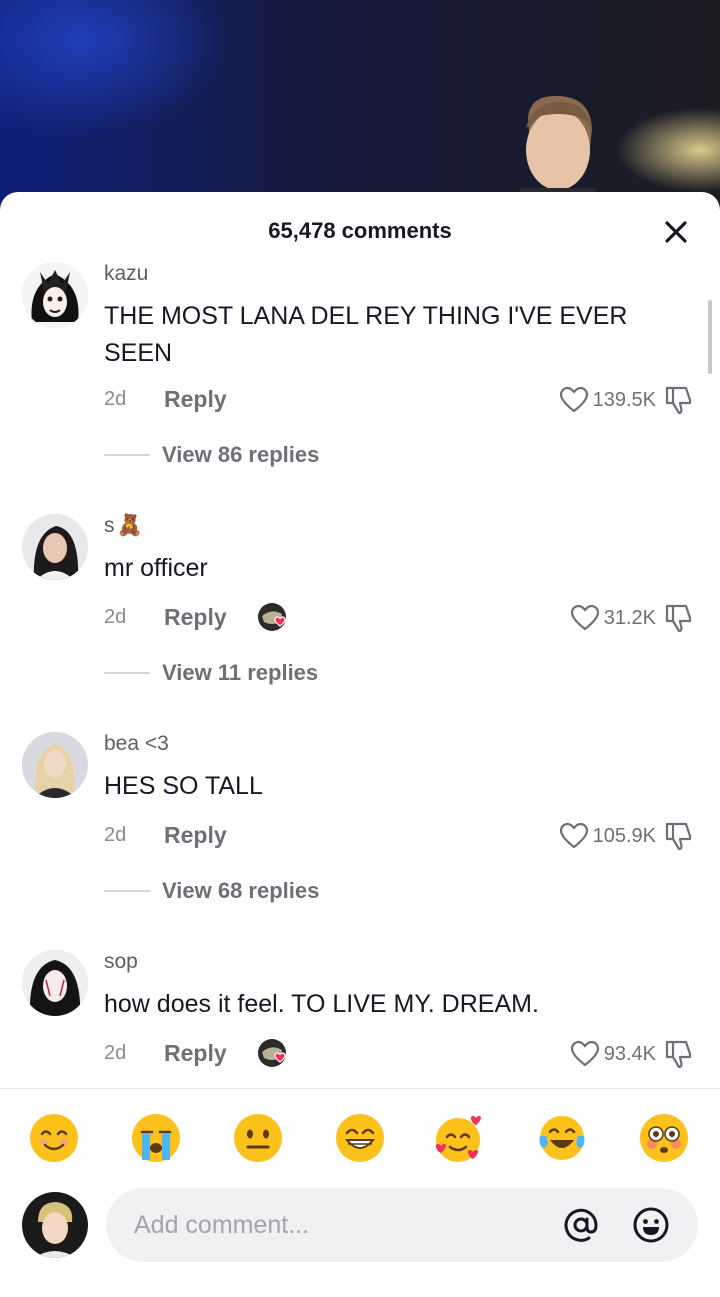 The image size is (720, 1297). I want to click on username-emoji: 🧸, so click(129, 525).